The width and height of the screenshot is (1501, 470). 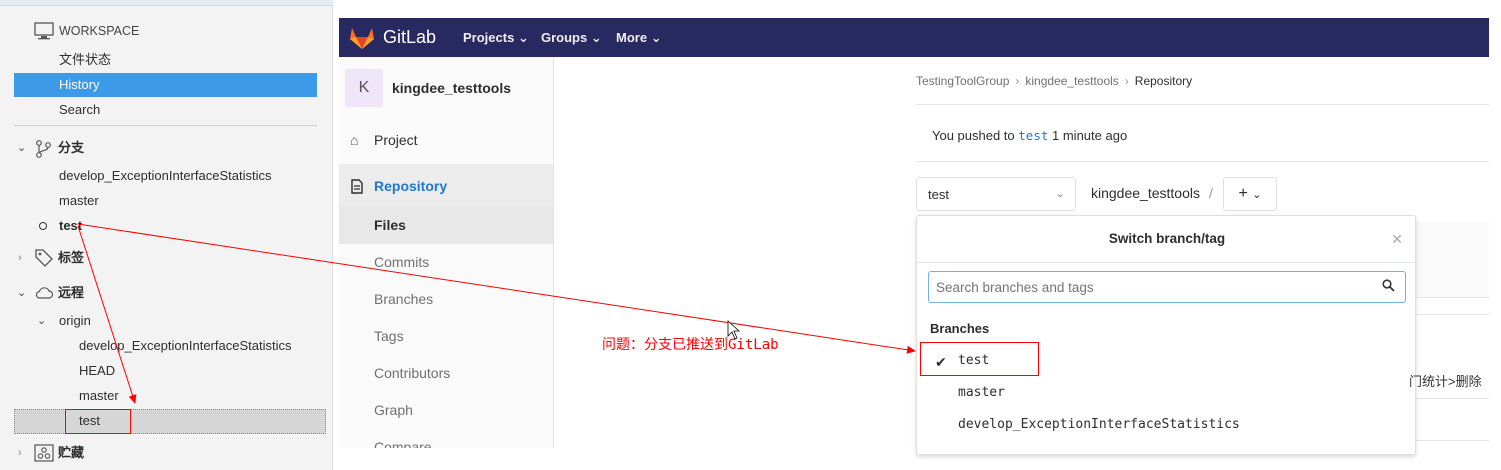 What do you see at coordinates (85, 59) in the screenshot?
I see `workspace-item-label: 文件状态` at bounding box center [85, 59].